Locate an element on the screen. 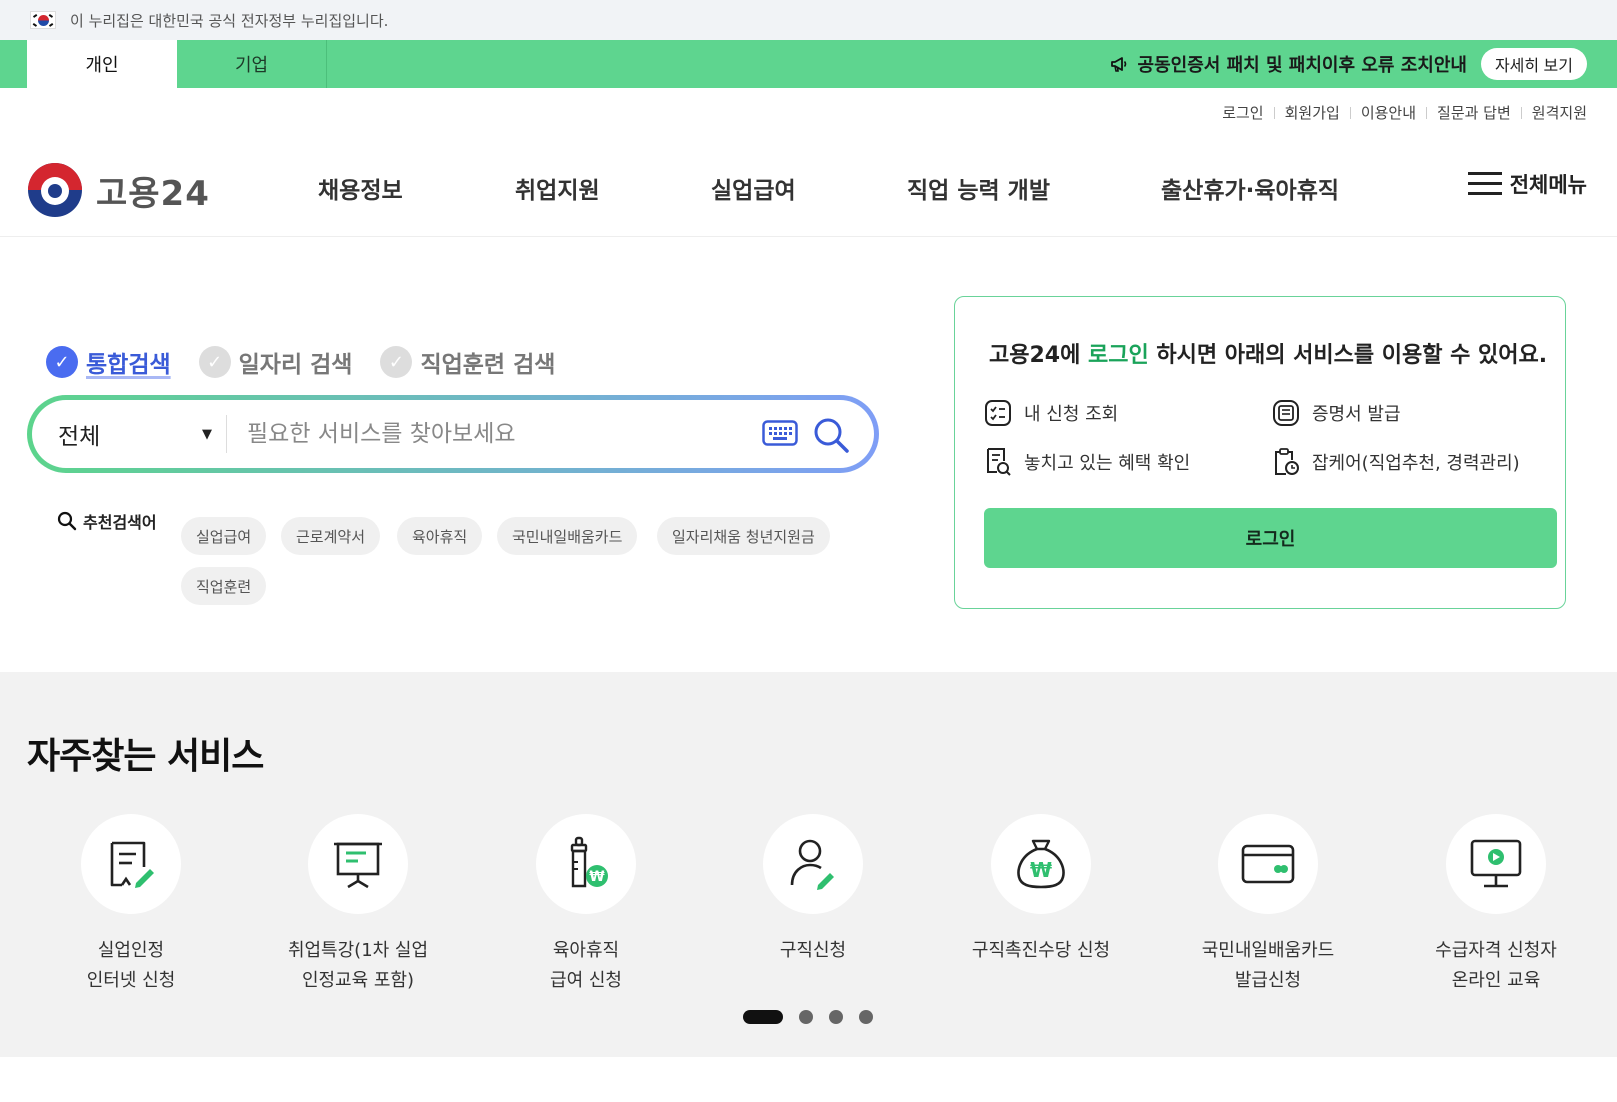 The height and width of the screenshot is (1102, 1617). service-certificate: 증명서 발급 is located at coordinates (1336, 413).